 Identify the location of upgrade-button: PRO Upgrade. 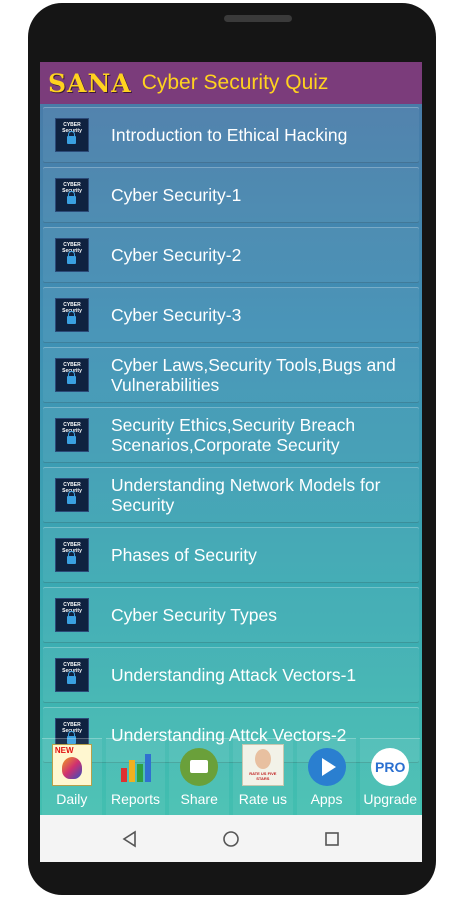
(390, 776).